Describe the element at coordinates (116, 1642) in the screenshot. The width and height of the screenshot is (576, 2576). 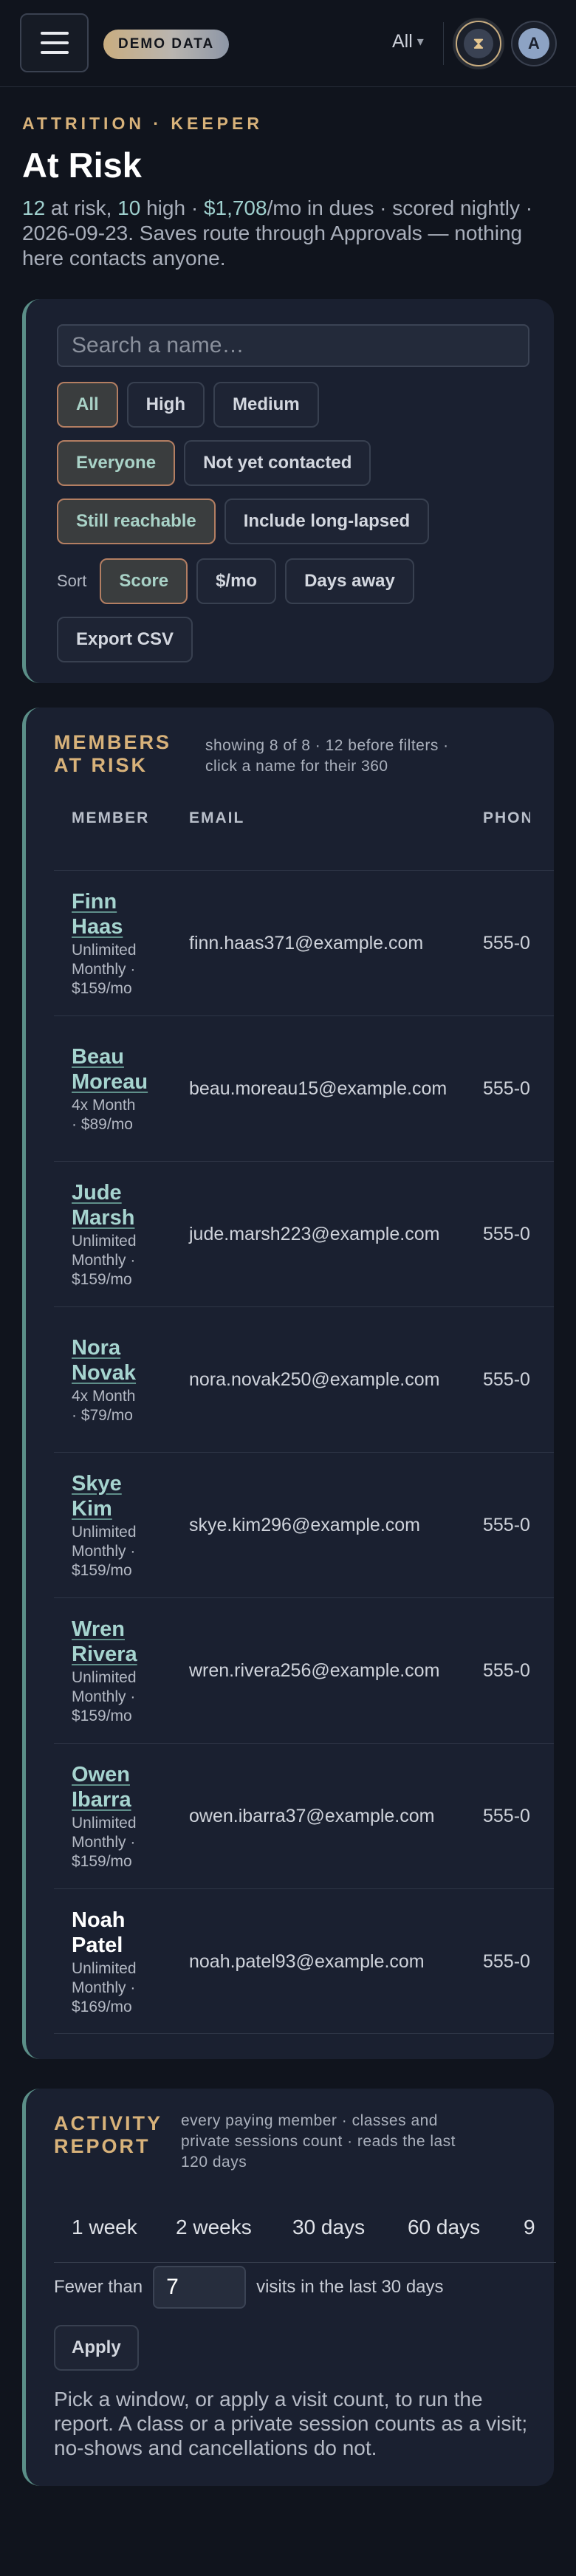
I see `member-name-link: Wren Rivera` at that location.